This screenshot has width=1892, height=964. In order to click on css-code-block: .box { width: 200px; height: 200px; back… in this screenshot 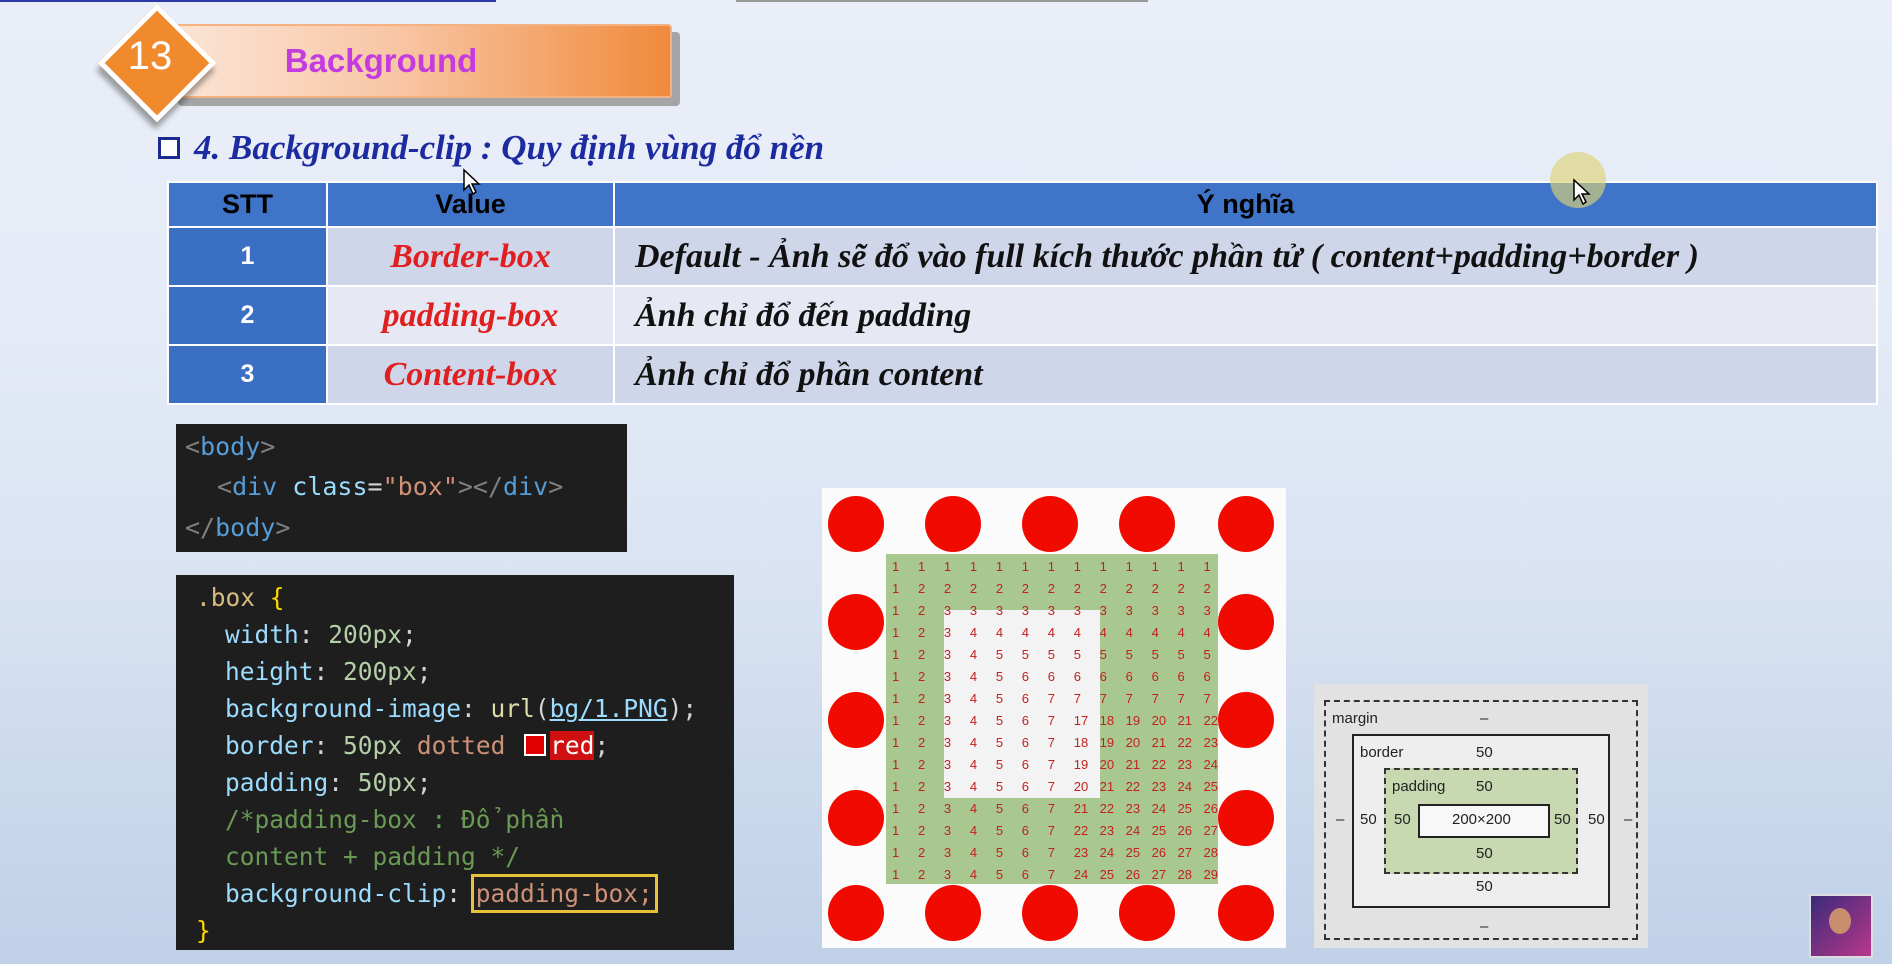, I will do `click(455, 762)`.